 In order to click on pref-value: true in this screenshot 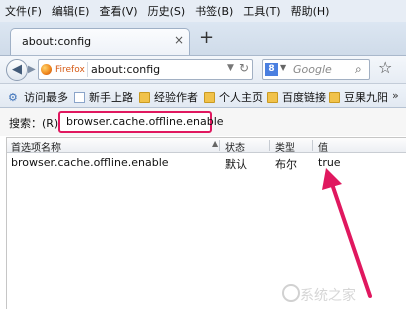, I will do `click(329, 162)`.